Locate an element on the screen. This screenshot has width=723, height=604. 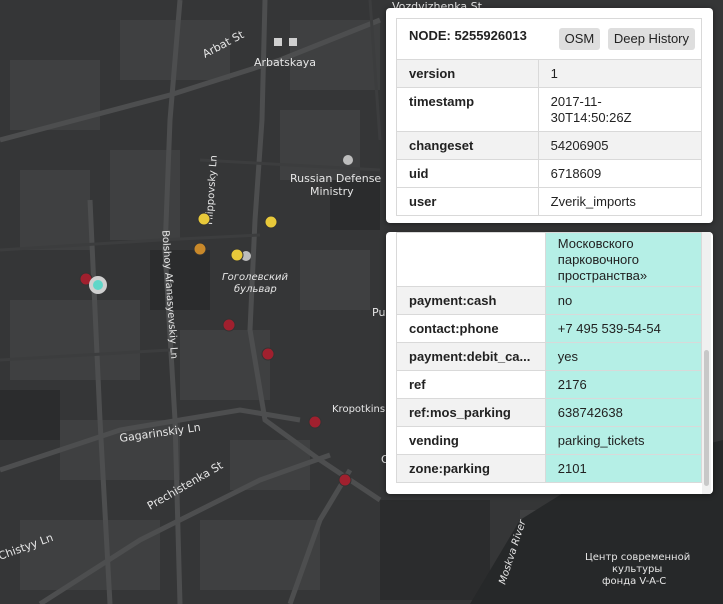
node-header-cell: NODE: 5255926013 OSM Deep History is located at coordinates (549, 39).